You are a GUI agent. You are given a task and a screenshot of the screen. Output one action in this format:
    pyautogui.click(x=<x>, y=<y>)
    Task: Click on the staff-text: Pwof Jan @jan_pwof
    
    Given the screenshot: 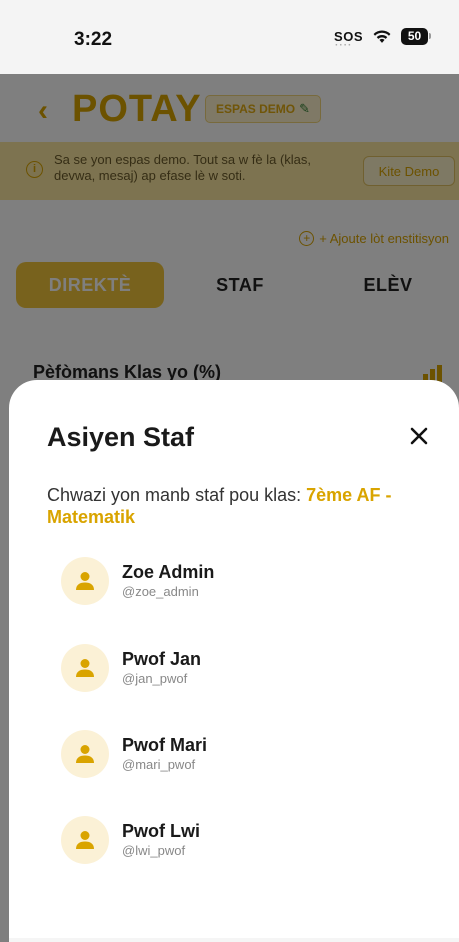 What is the action you would take?
    pyautogui.click(x=161, y=668)
    